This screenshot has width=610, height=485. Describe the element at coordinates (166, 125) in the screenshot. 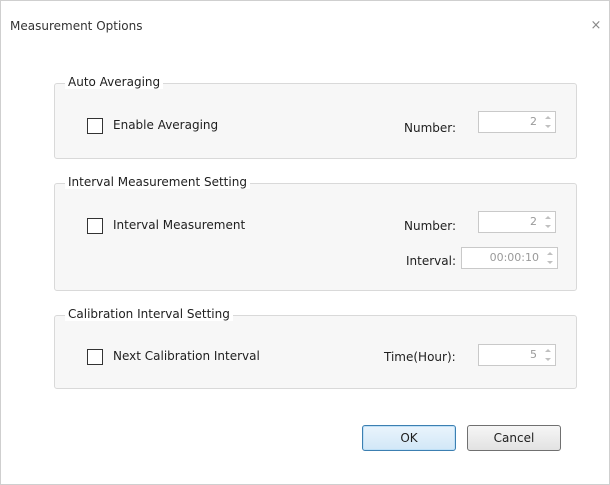

I see `enable-averaging-label: Enable Averaging` at that location.